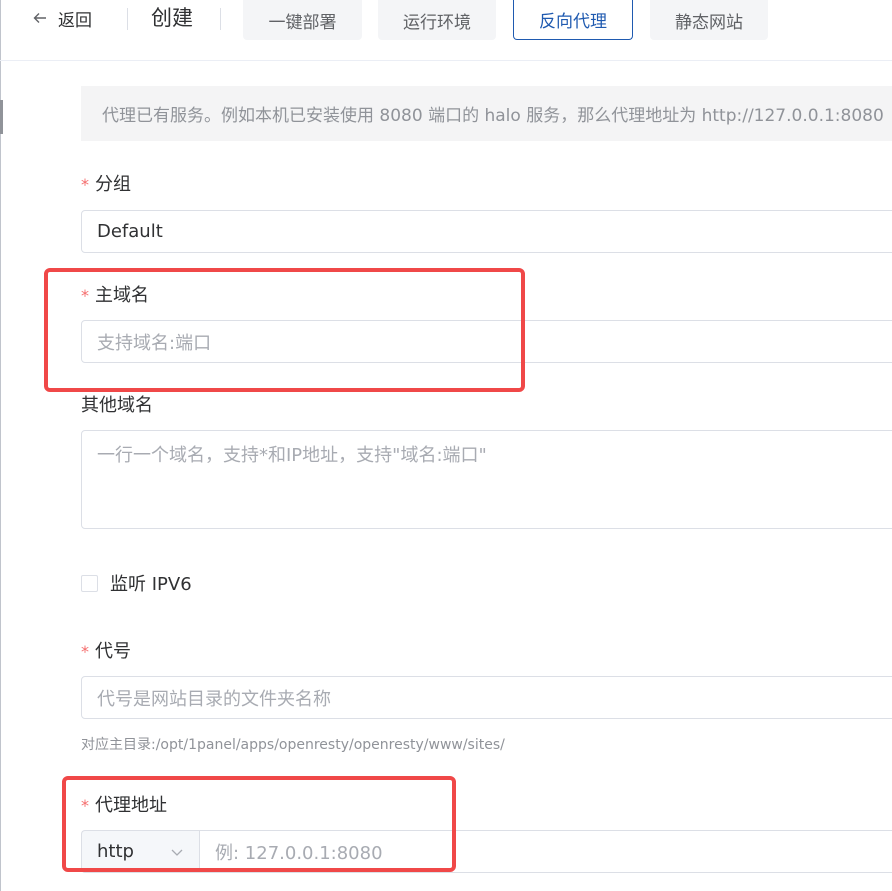 The height and width of the screenshot is (891, 892). I want to click on primary-domain-placeholder: 支持域名:端口, so click(154, 343).